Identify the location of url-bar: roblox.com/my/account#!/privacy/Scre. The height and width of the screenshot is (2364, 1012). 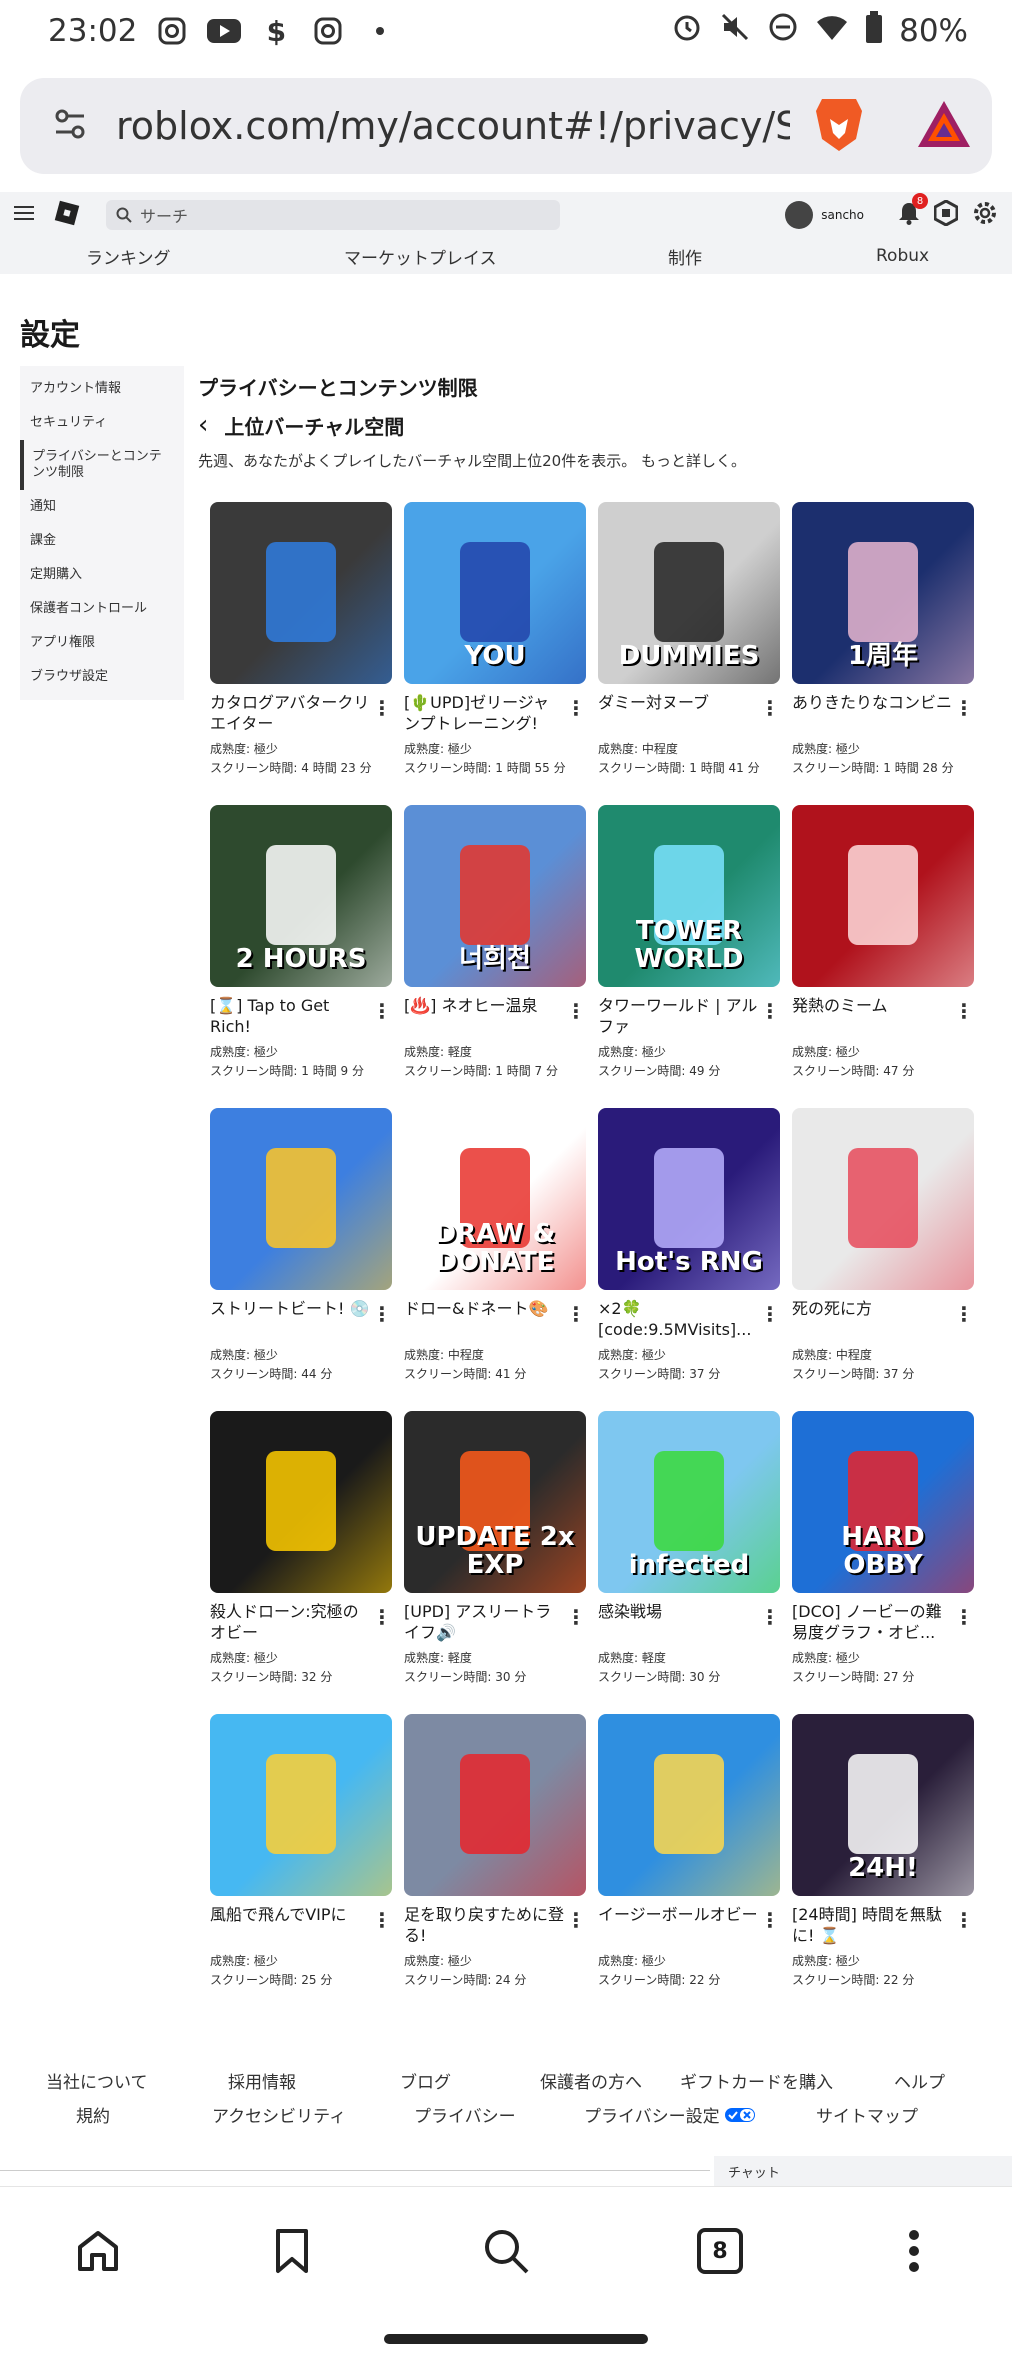
(506, 126).